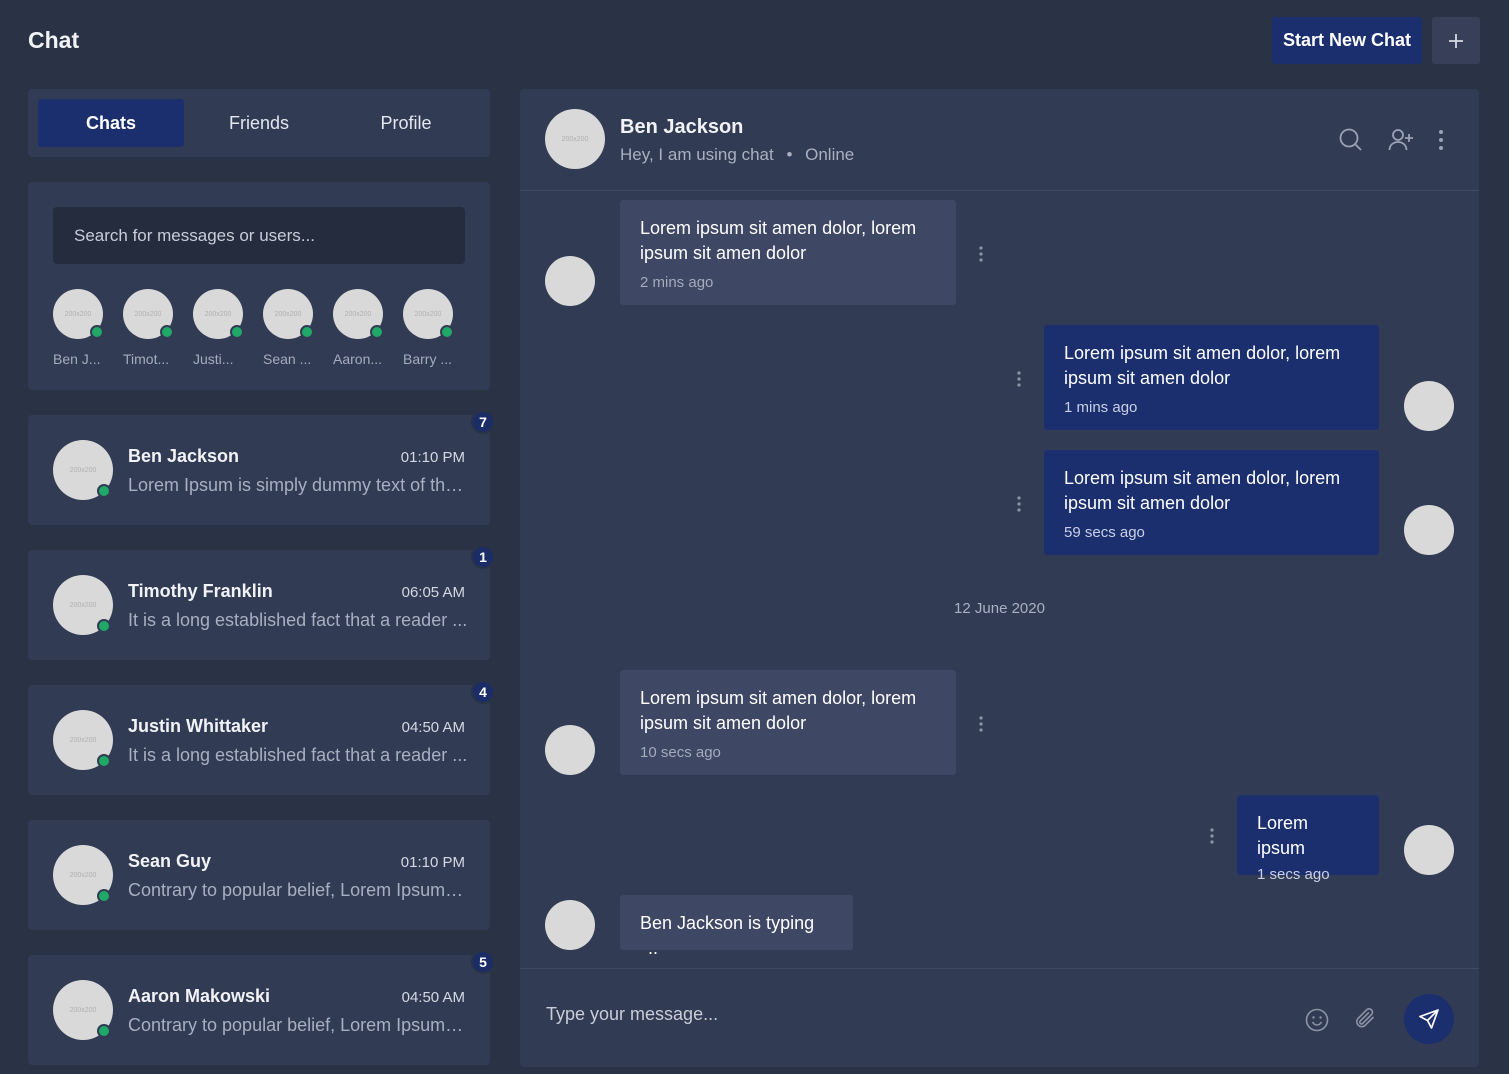 The height and width of the screenshot is (1074, 1509). Describe the element at coordinates (575, 139) in the screenshot. I see `avatar: 200x200` at that location.